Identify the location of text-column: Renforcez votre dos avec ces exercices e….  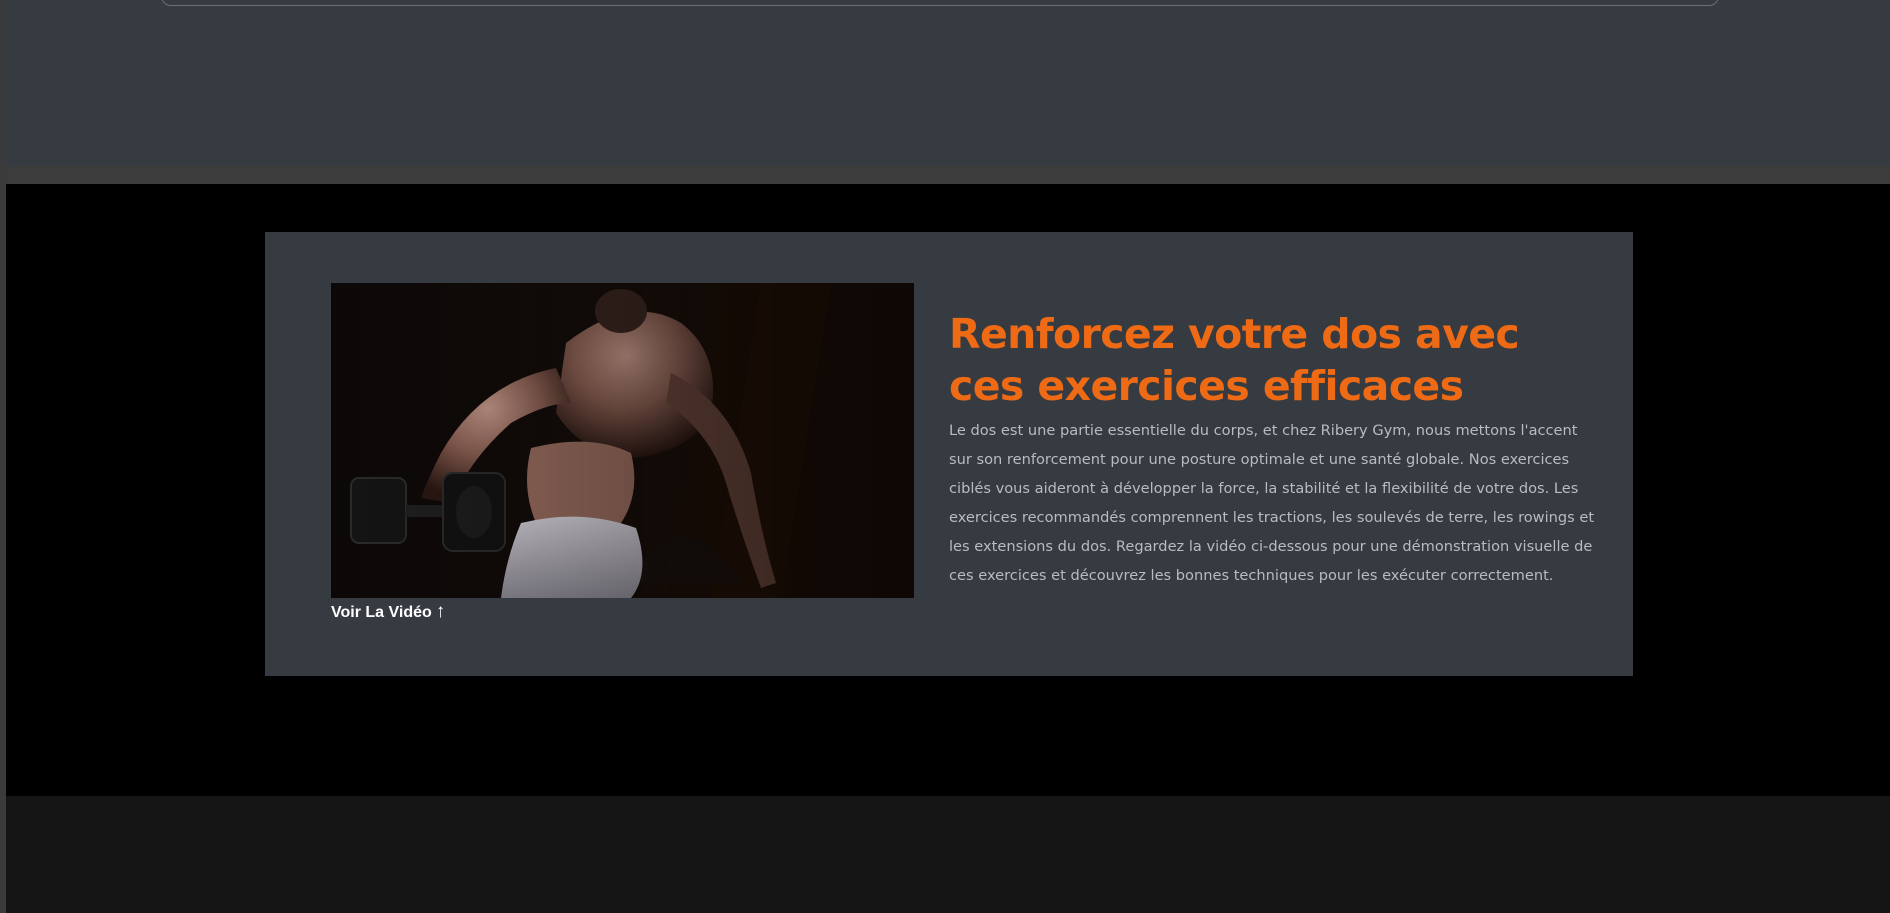
(1274, 449).